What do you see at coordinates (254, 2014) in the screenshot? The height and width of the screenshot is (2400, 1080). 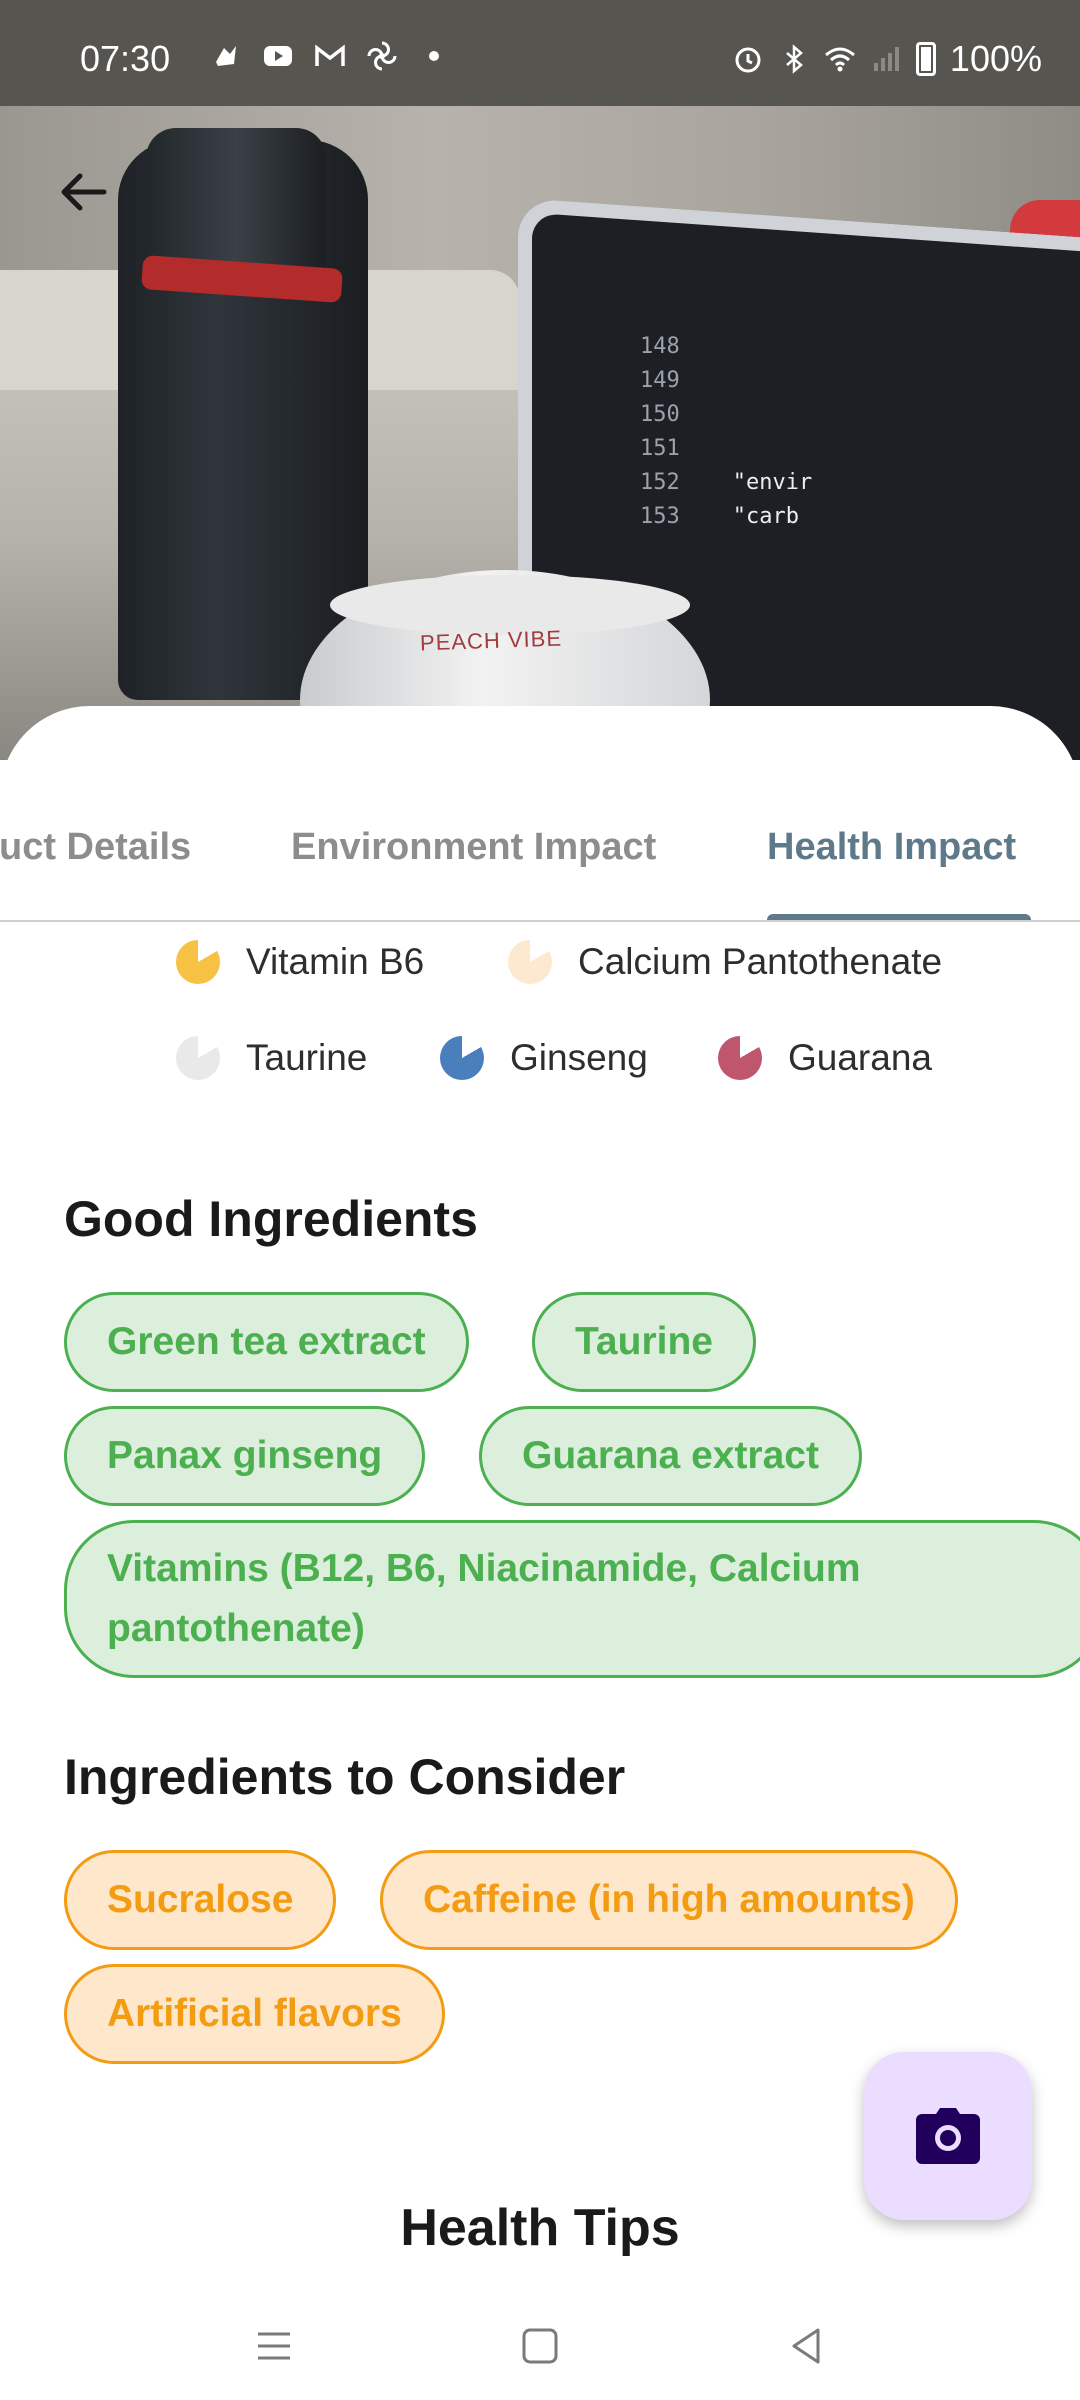 I see `consider-ingredient-chip: Artificial flavors` at bounding box center [254, 2014].